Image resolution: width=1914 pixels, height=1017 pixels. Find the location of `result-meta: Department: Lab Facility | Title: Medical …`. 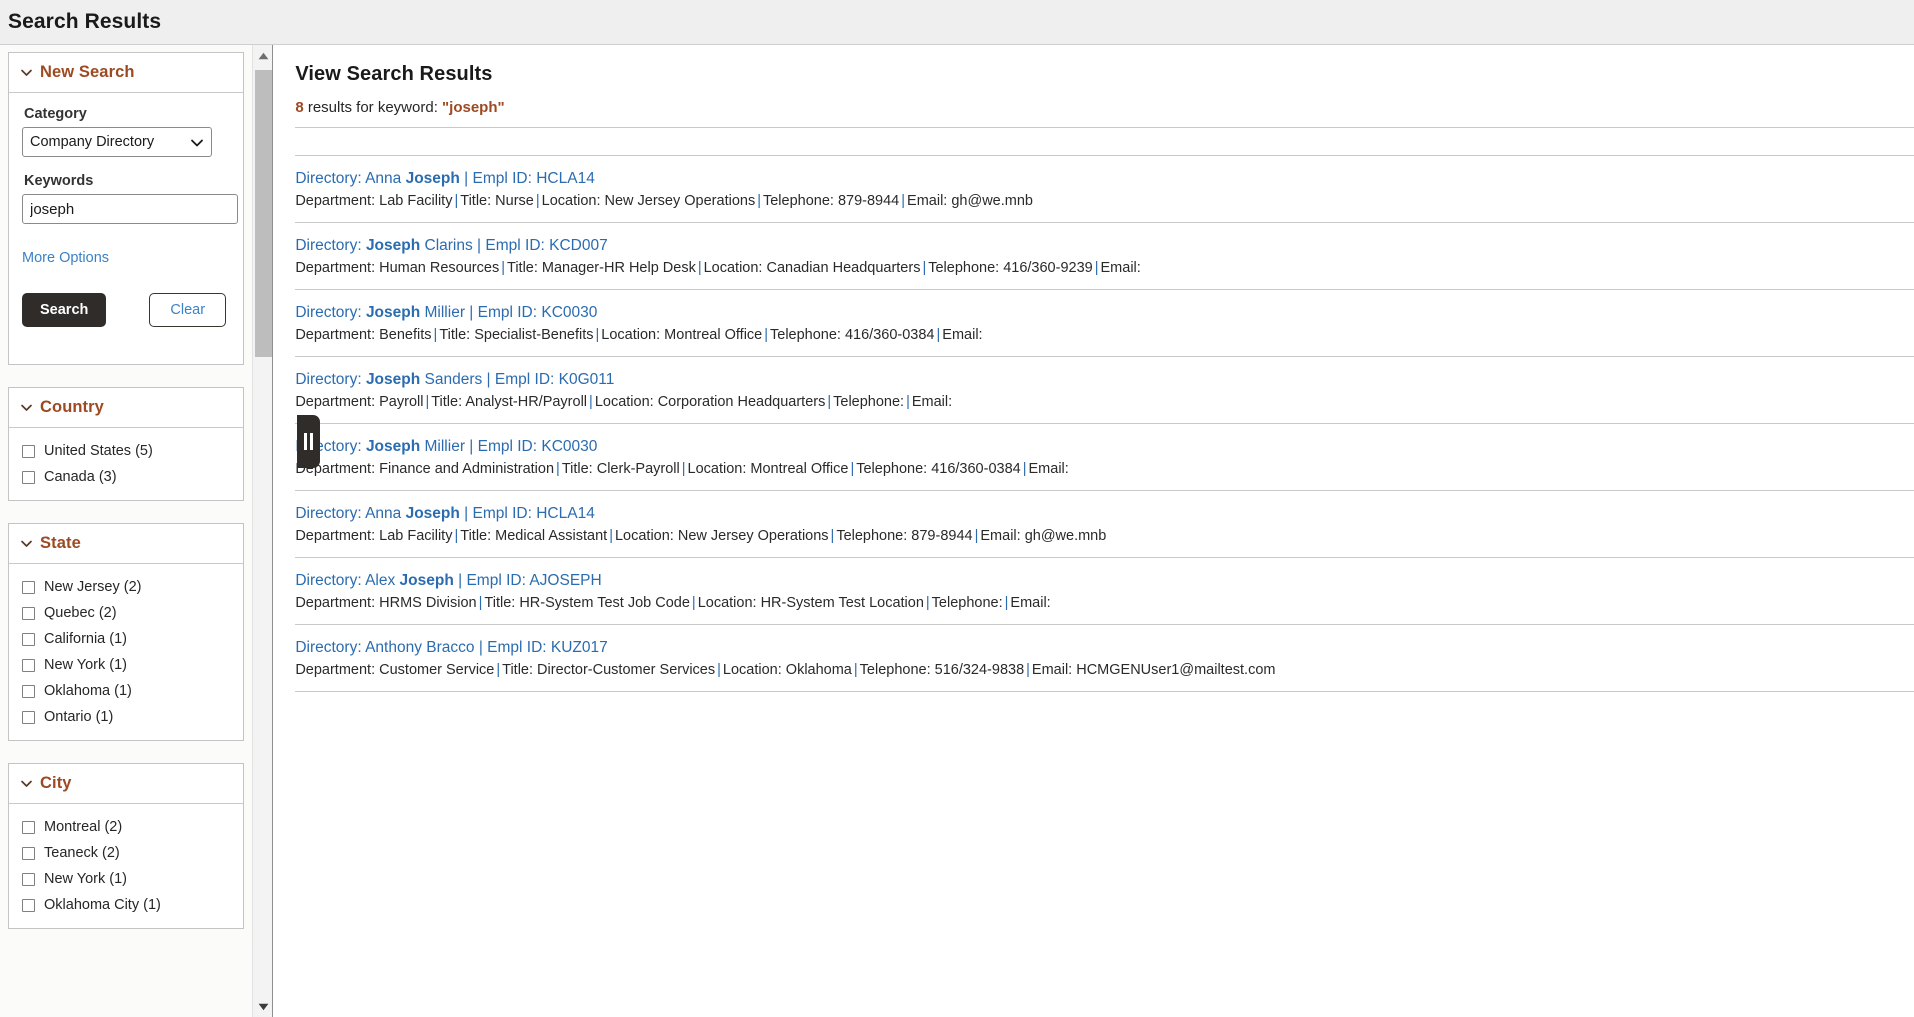

result-meta: Department: Lab Facility | Title: Medical … is located at coordinates (1104, 536).